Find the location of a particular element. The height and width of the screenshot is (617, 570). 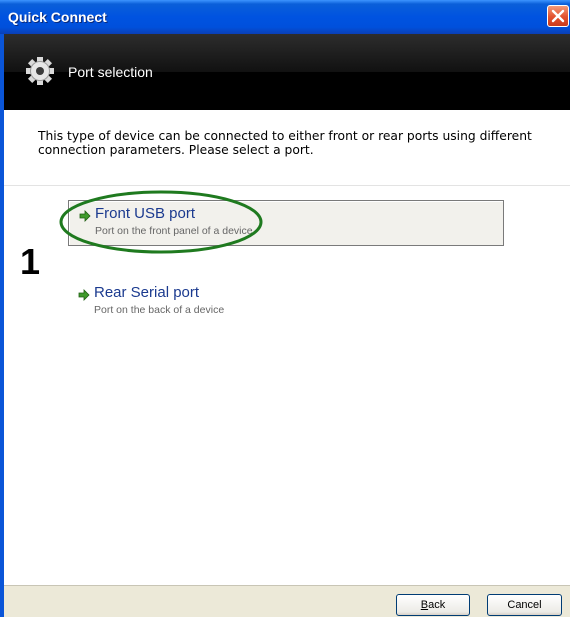

title-bar: Quick Connect is located at coordinates (285, 17).